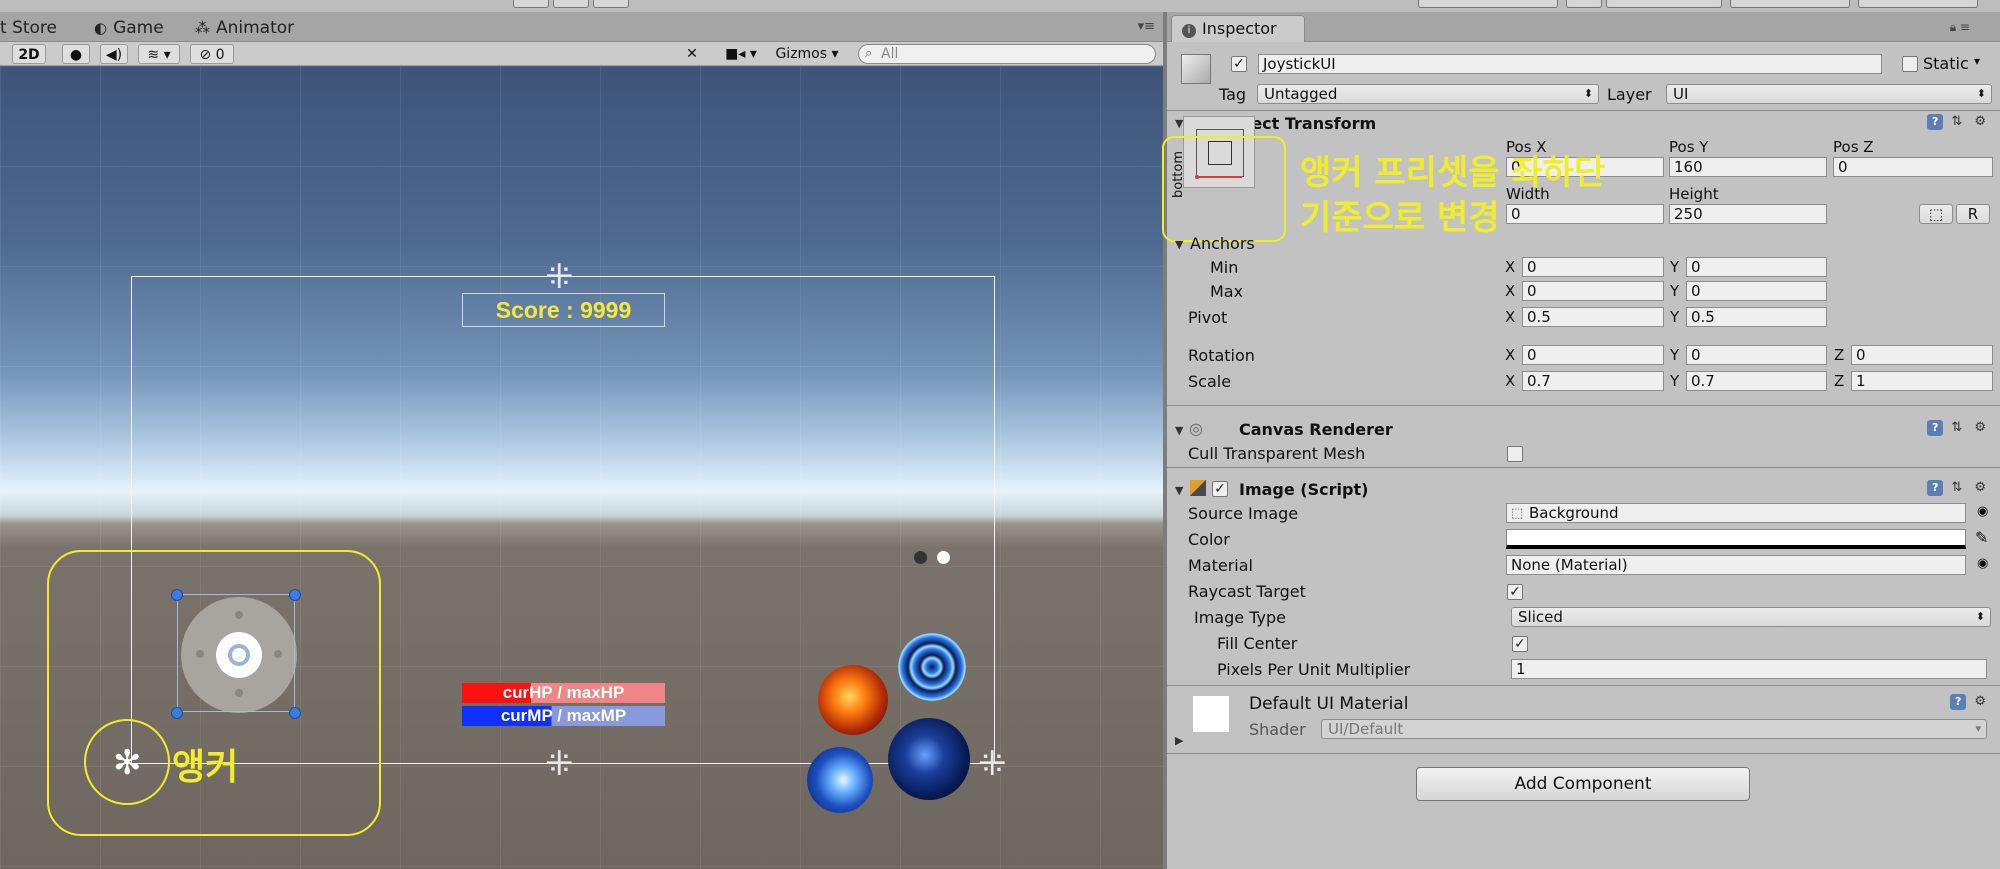  Describe the element at coordinates (1958, 428) in the screenshot. I see `canvas-renderer-header-icons: ? ⇅ ⚙` at that location.